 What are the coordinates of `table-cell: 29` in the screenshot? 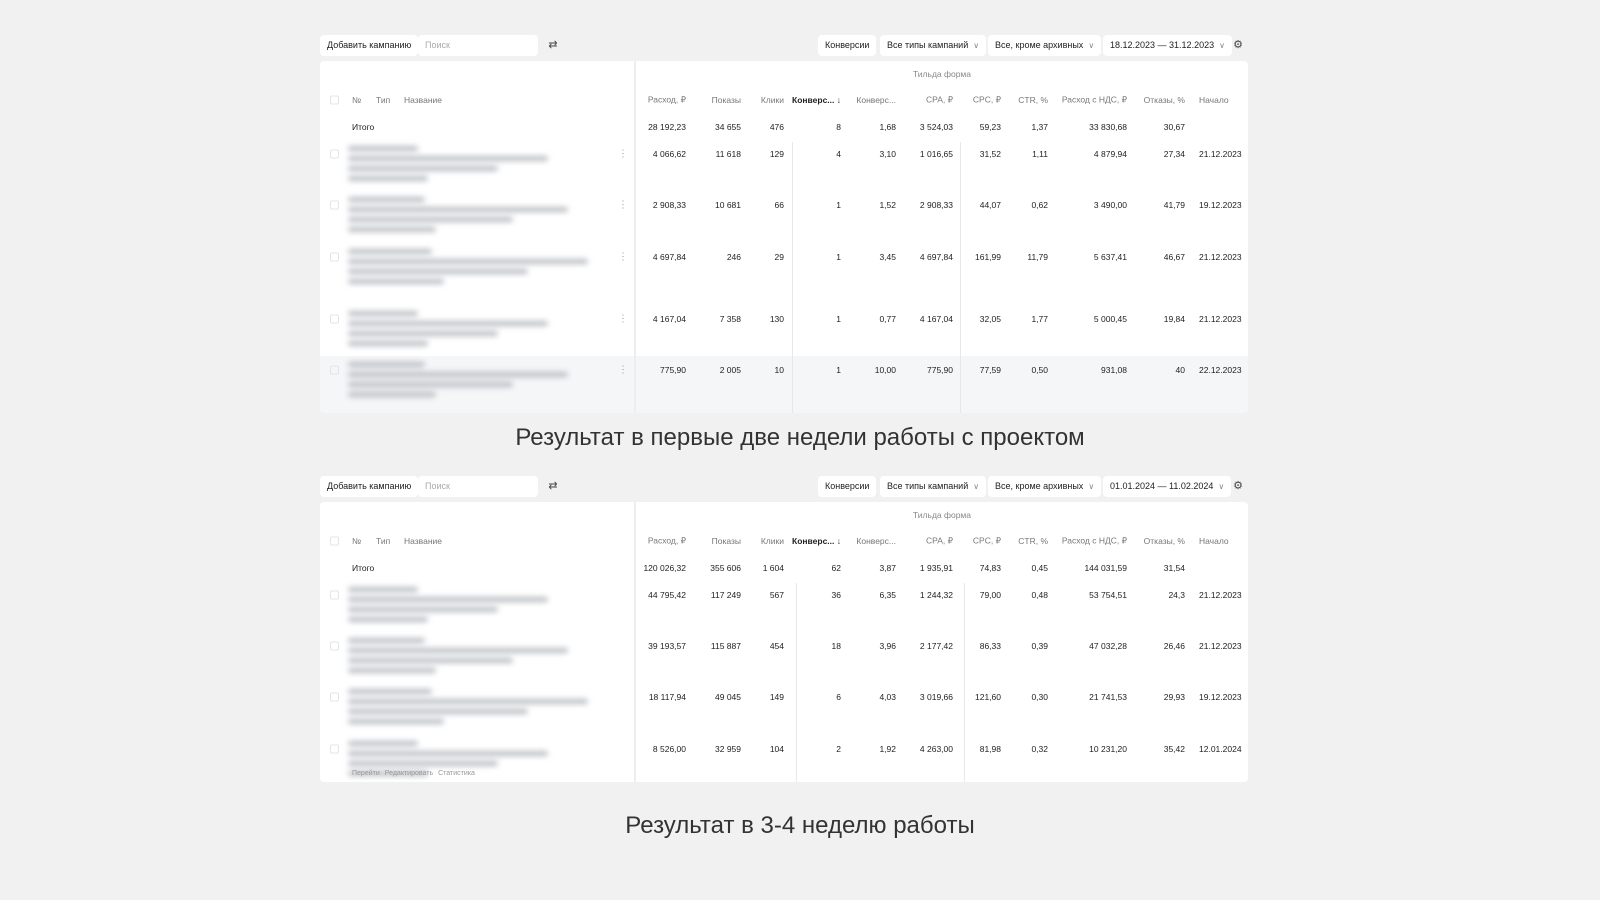 It's located at (779, 257).